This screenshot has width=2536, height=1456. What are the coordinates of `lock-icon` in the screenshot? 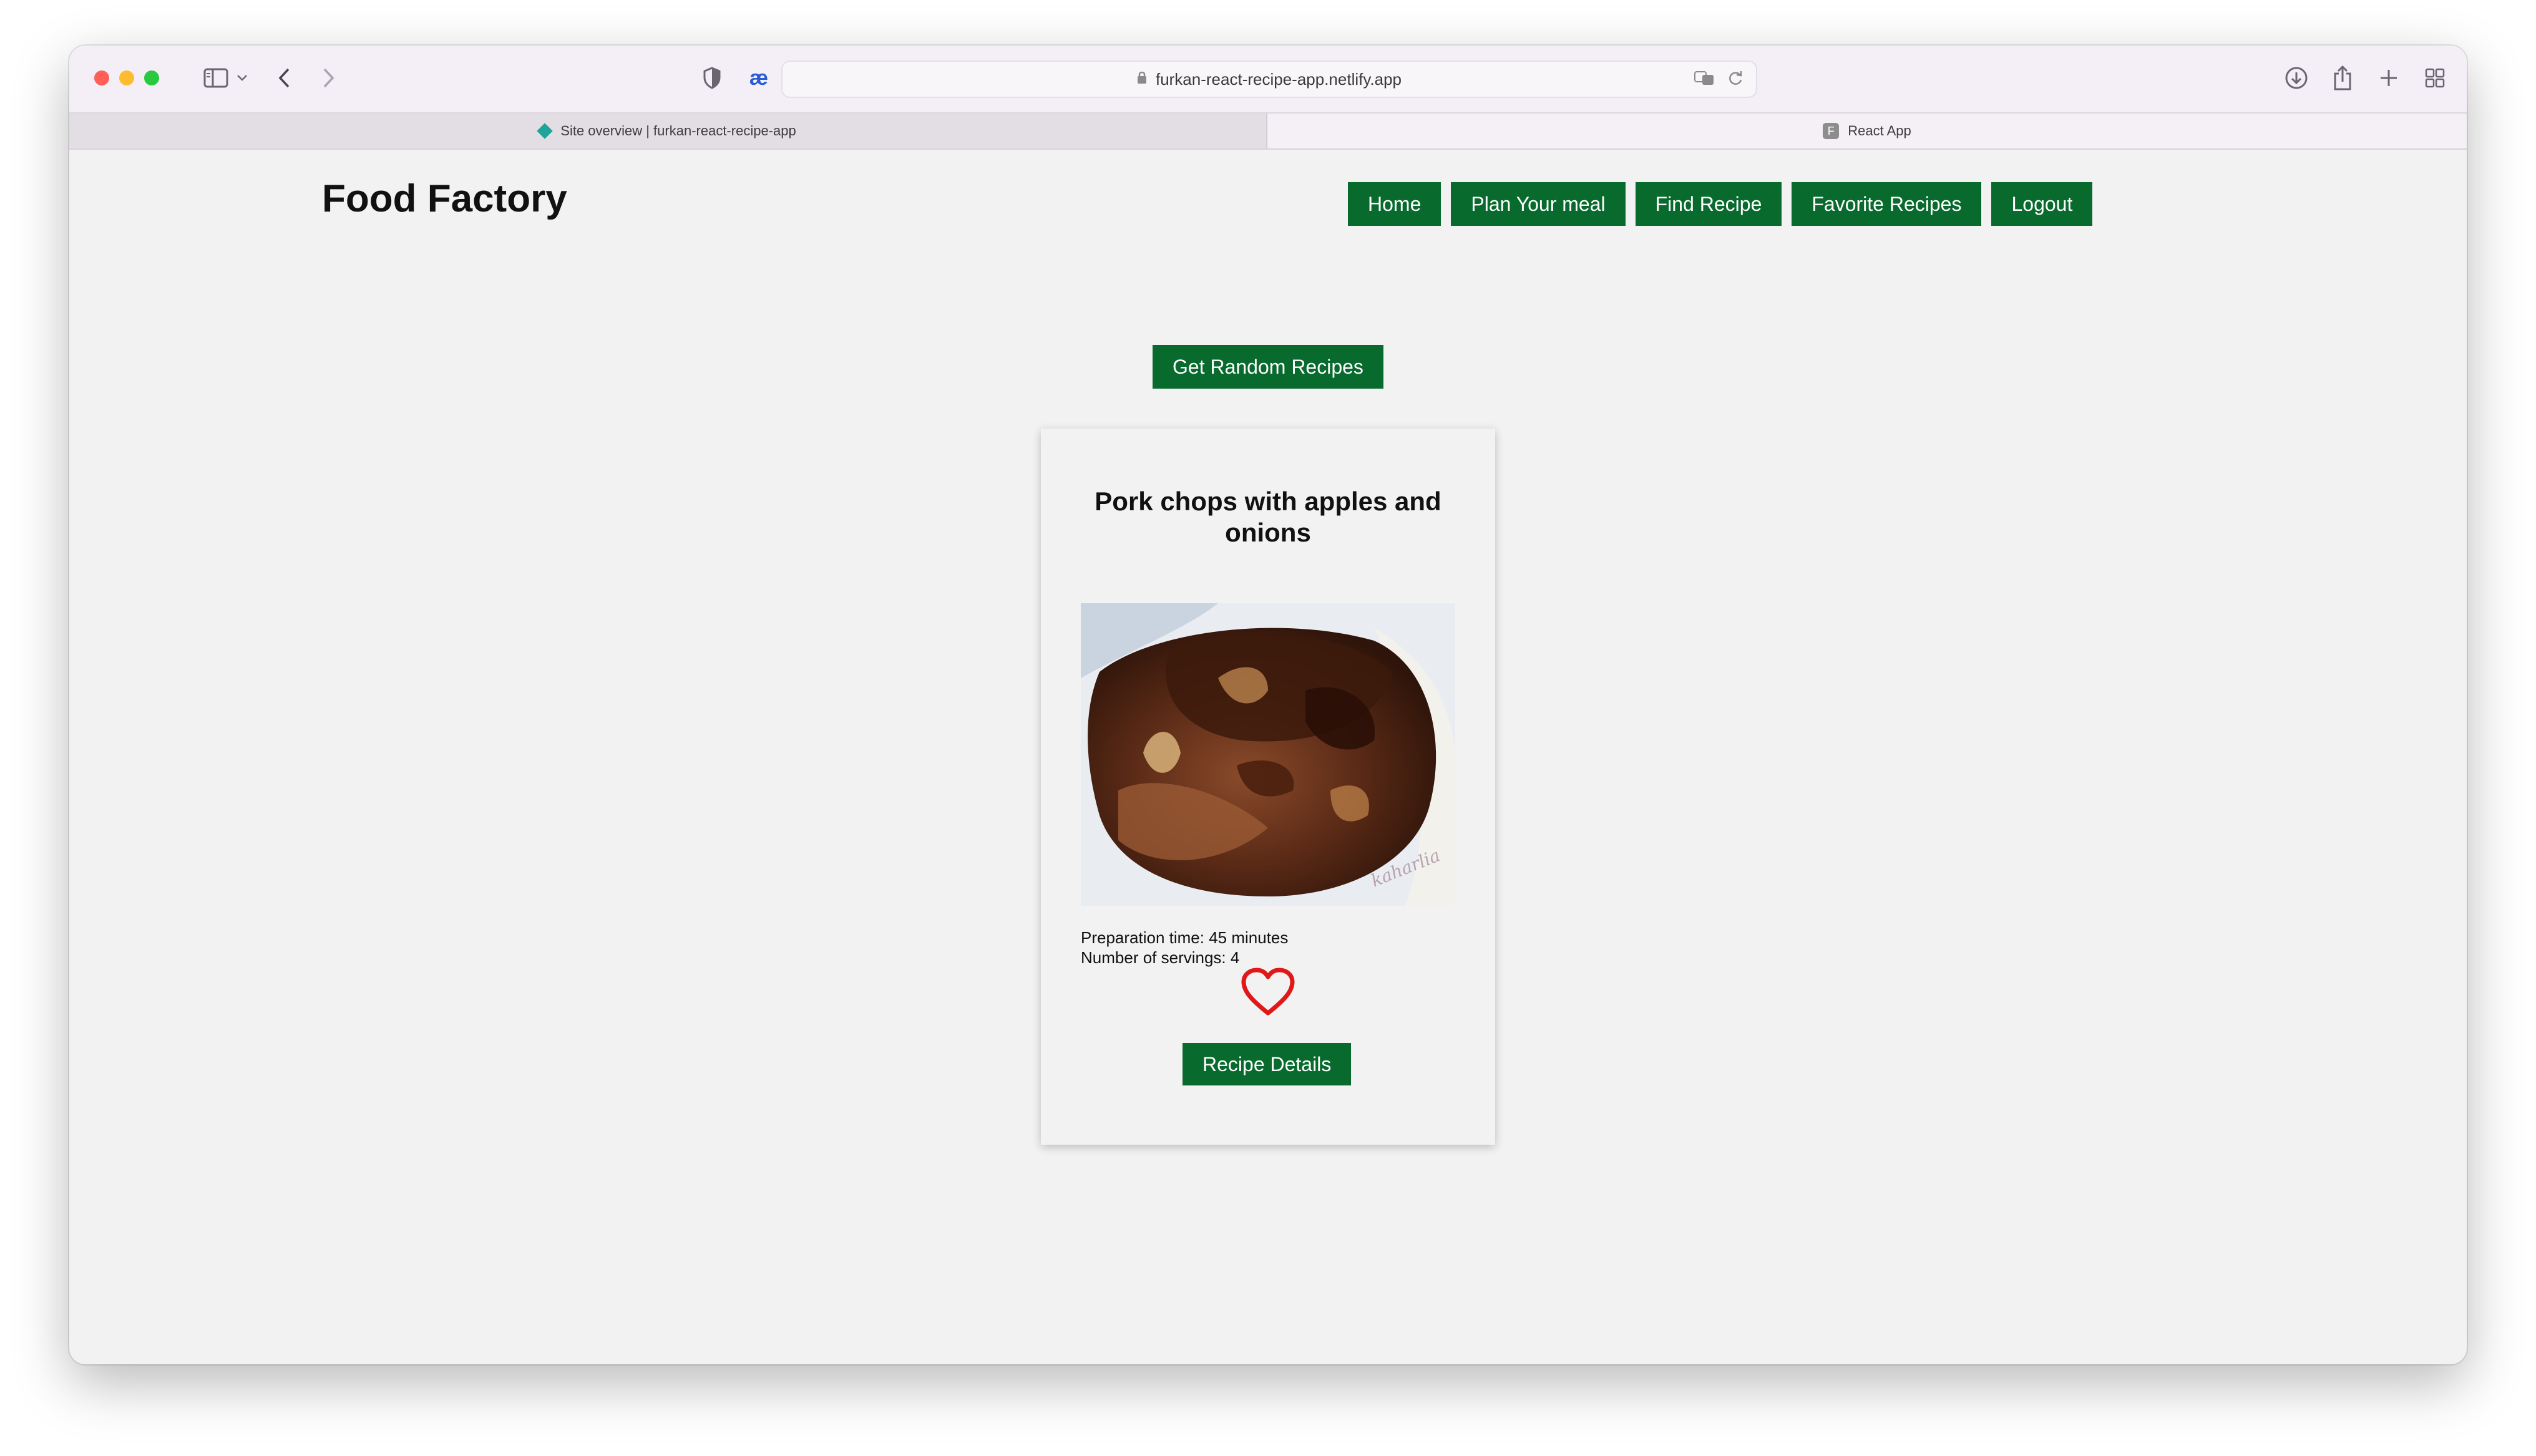 It's located at (1142, 79).